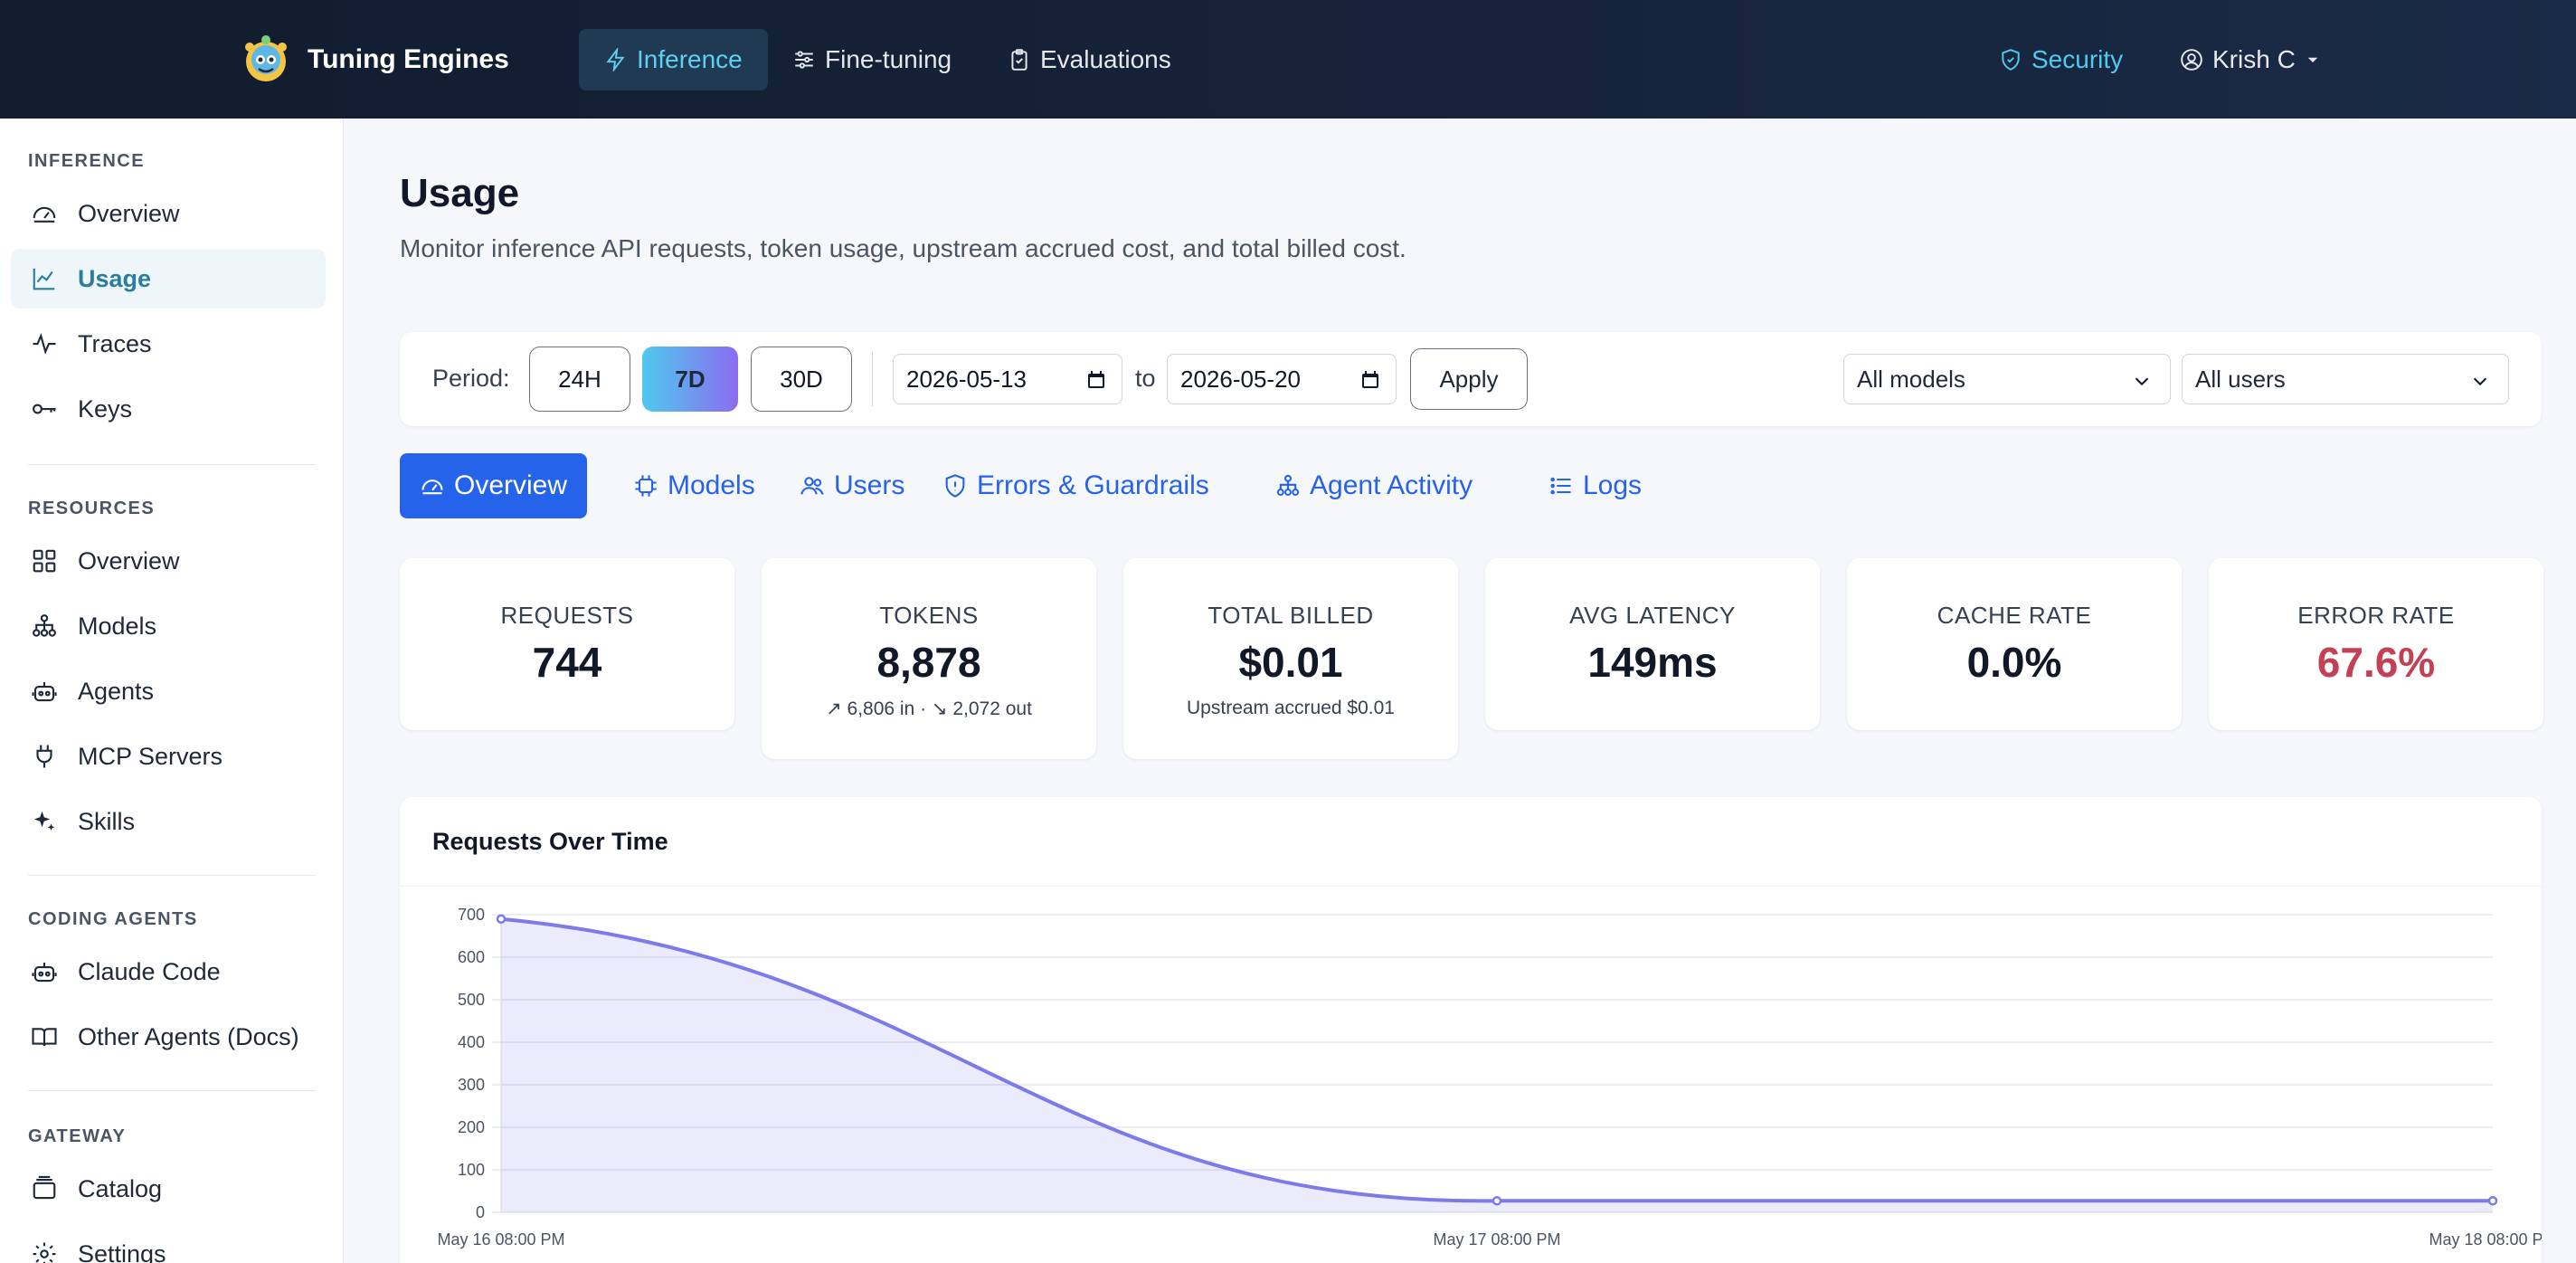 The image size is (2576, 1263). What do you see at coordinates (188, 1036) in the screenshot?
I see `sidebar-item-label: Other Agents (Docs)` at bounding box center [188, 1036].